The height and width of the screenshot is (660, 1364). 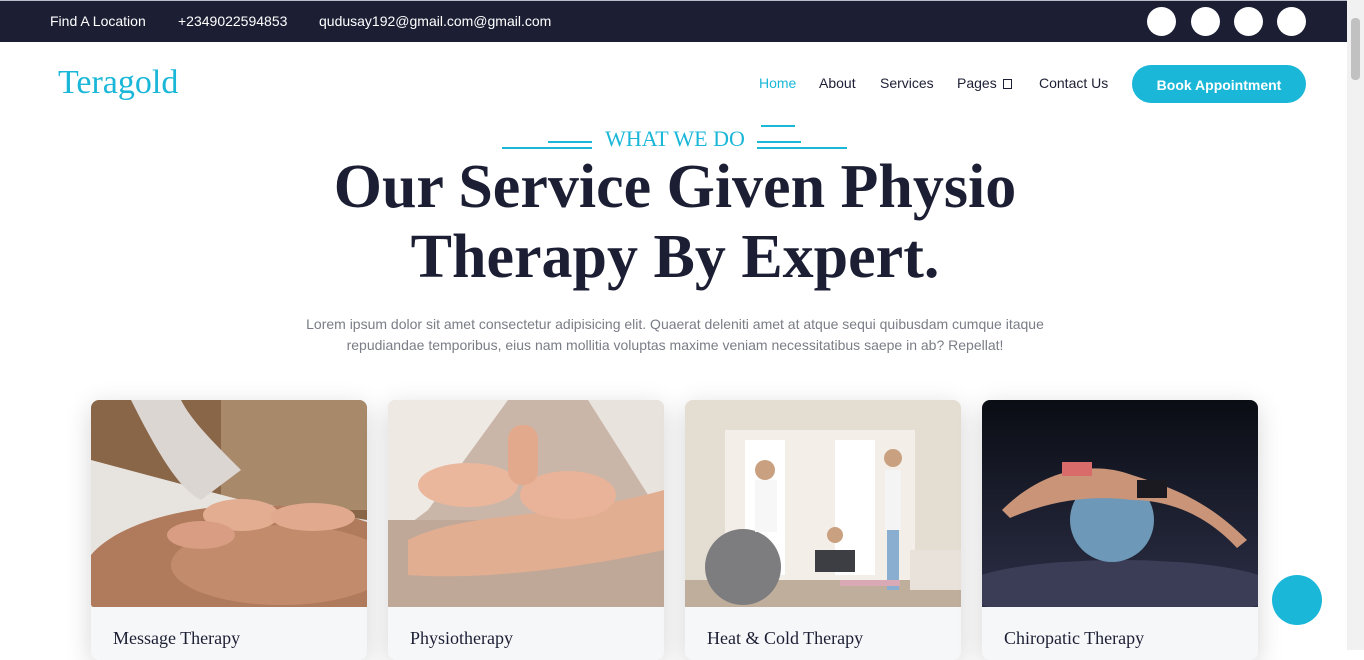 I want to click on eyebrow-line-right-short, so click(x=779, y=142).